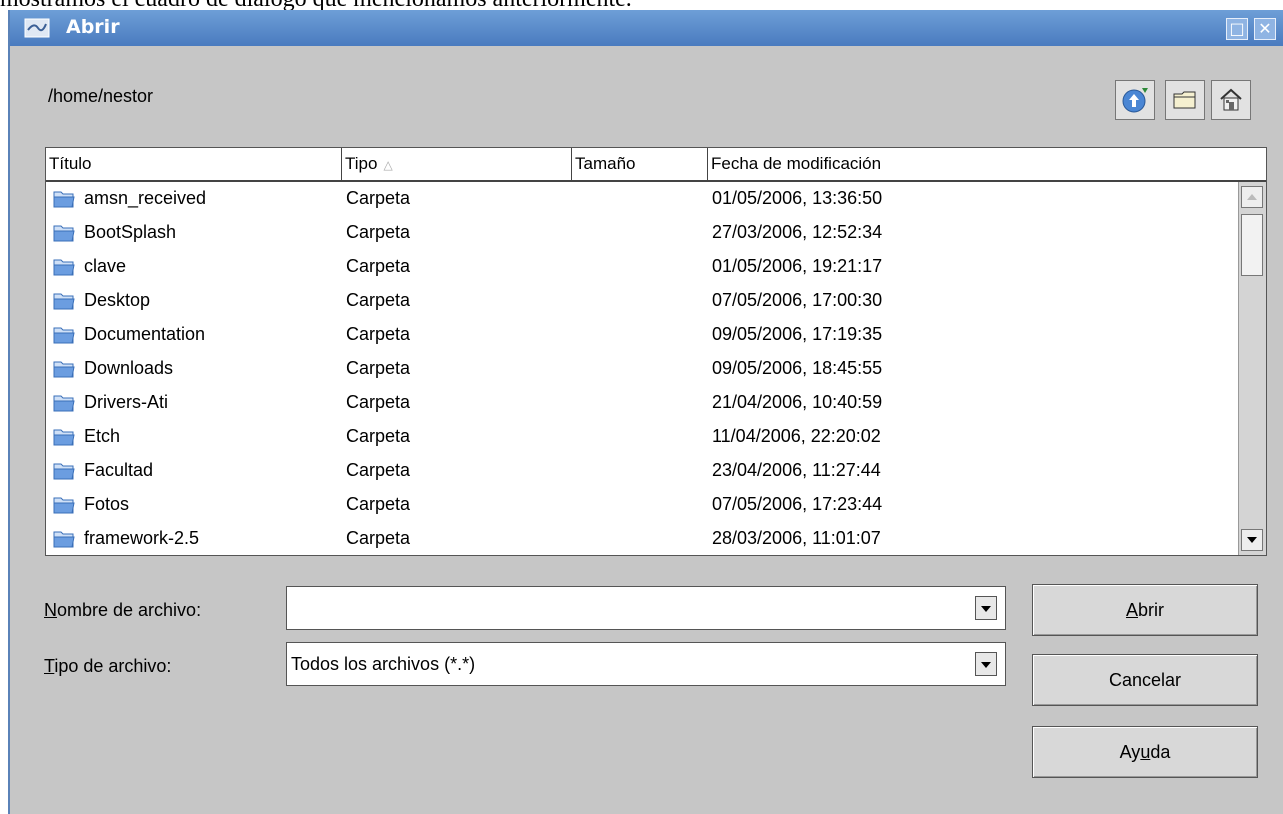 This screenshot has width=1283, height=814. I want to click on app-icon, so click(37, 28).